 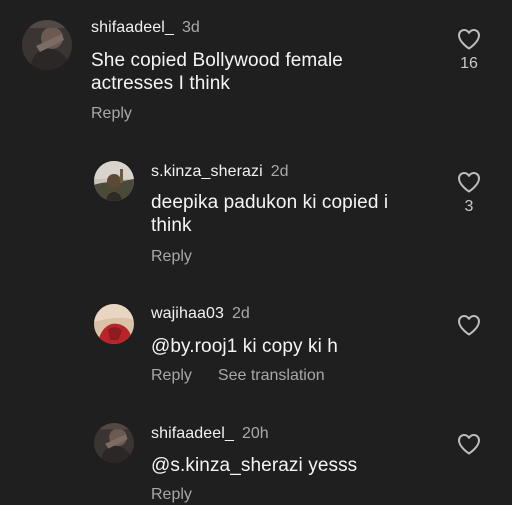 I want to click on comment-header: shifaadeel_ 3d, so click(x=145, y=28).